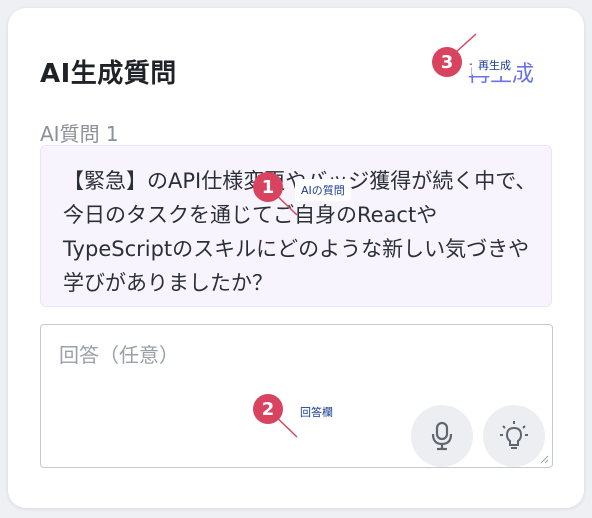 The width and height of the screenshot is (592, 518). I want to click on annotation-badge-2: 2, so click(268, 409).